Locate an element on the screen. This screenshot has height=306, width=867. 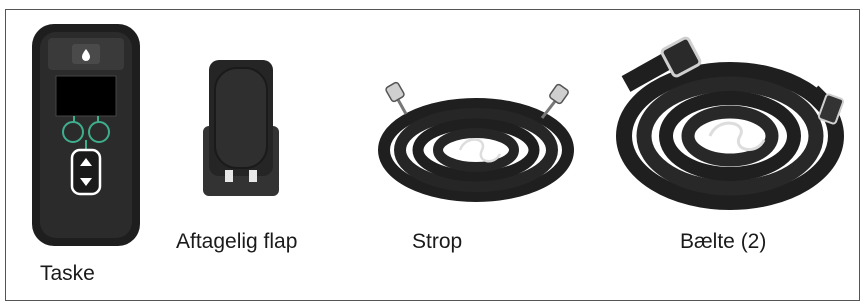
strap-icon is located at coordinates (476, 138).